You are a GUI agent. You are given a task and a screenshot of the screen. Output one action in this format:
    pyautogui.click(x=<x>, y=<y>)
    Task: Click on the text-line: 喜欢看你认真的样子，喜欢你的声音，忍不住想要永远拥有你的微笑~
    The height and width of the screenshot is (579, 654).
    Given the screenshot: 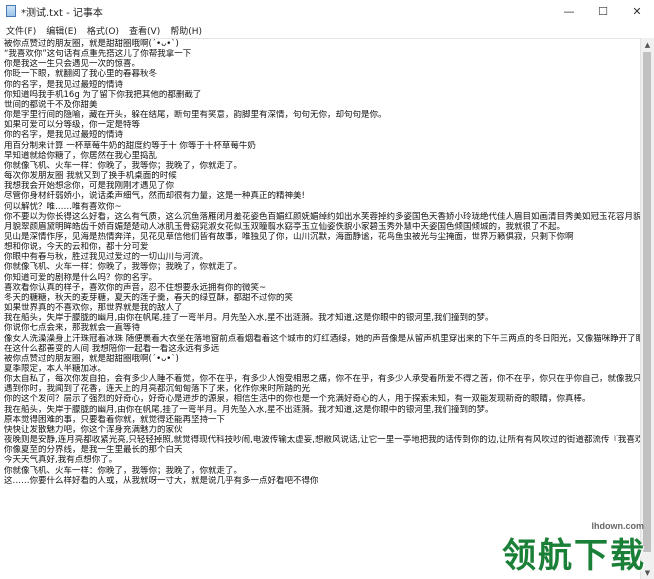 What is the action you would take?
    pyautogui.click(x=135, y=287)
    